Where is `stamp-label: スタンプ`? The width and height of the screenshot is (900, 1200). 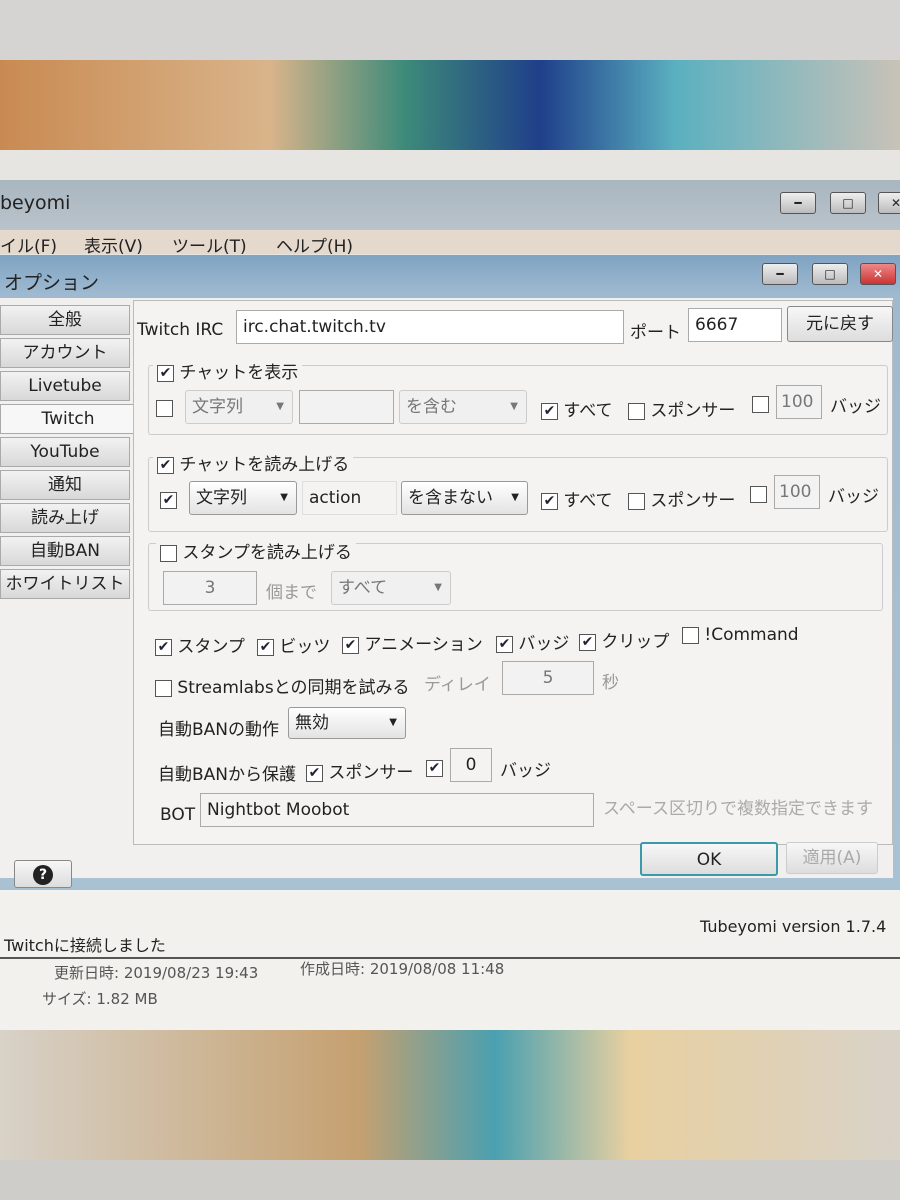 stamp-label: スタンプ is located at coordinates (211, 647).